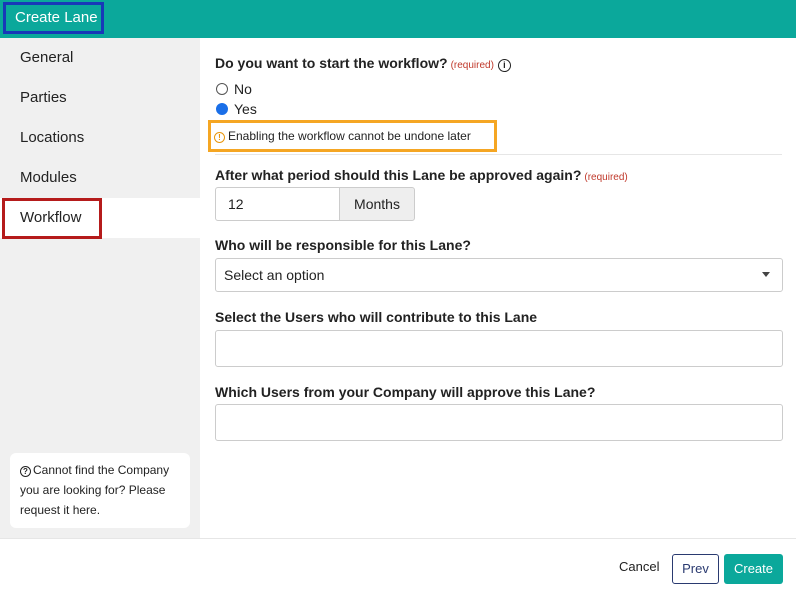 This screenshot has height=595, width=796. I want to click on info-icon: i, so click(504, 65).